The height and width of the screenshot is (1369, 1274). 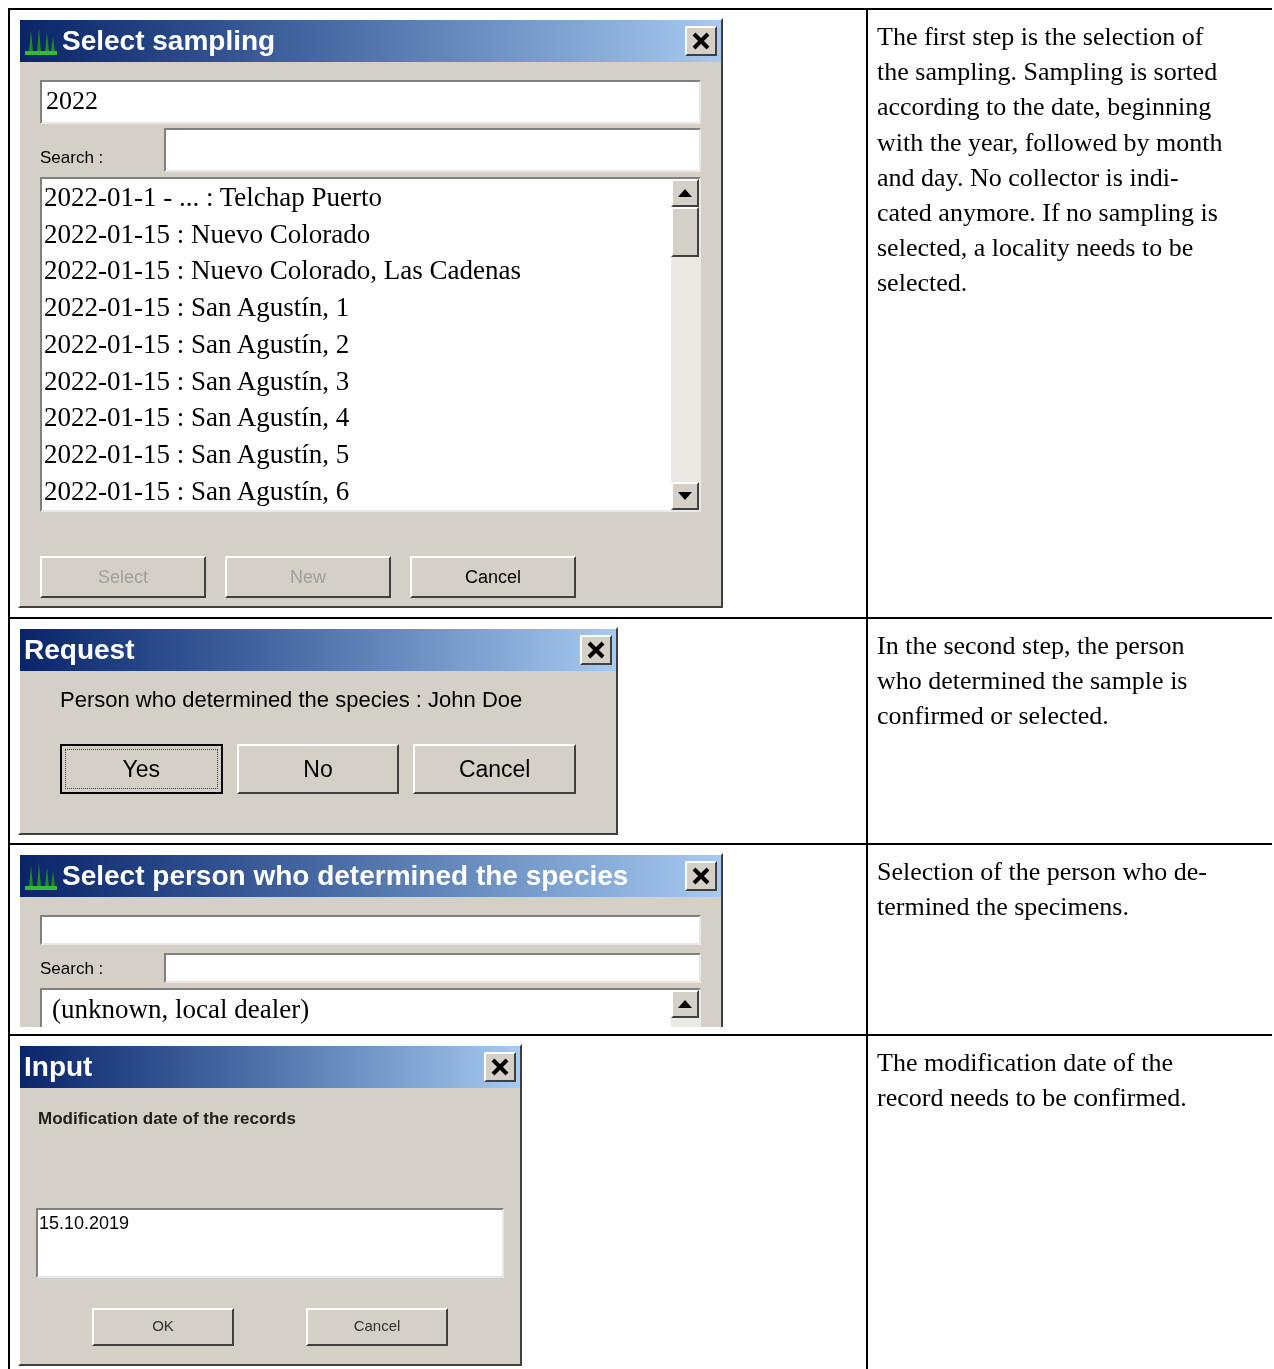 I want to click on down-arrow-icon, so click(x=685, y=496).